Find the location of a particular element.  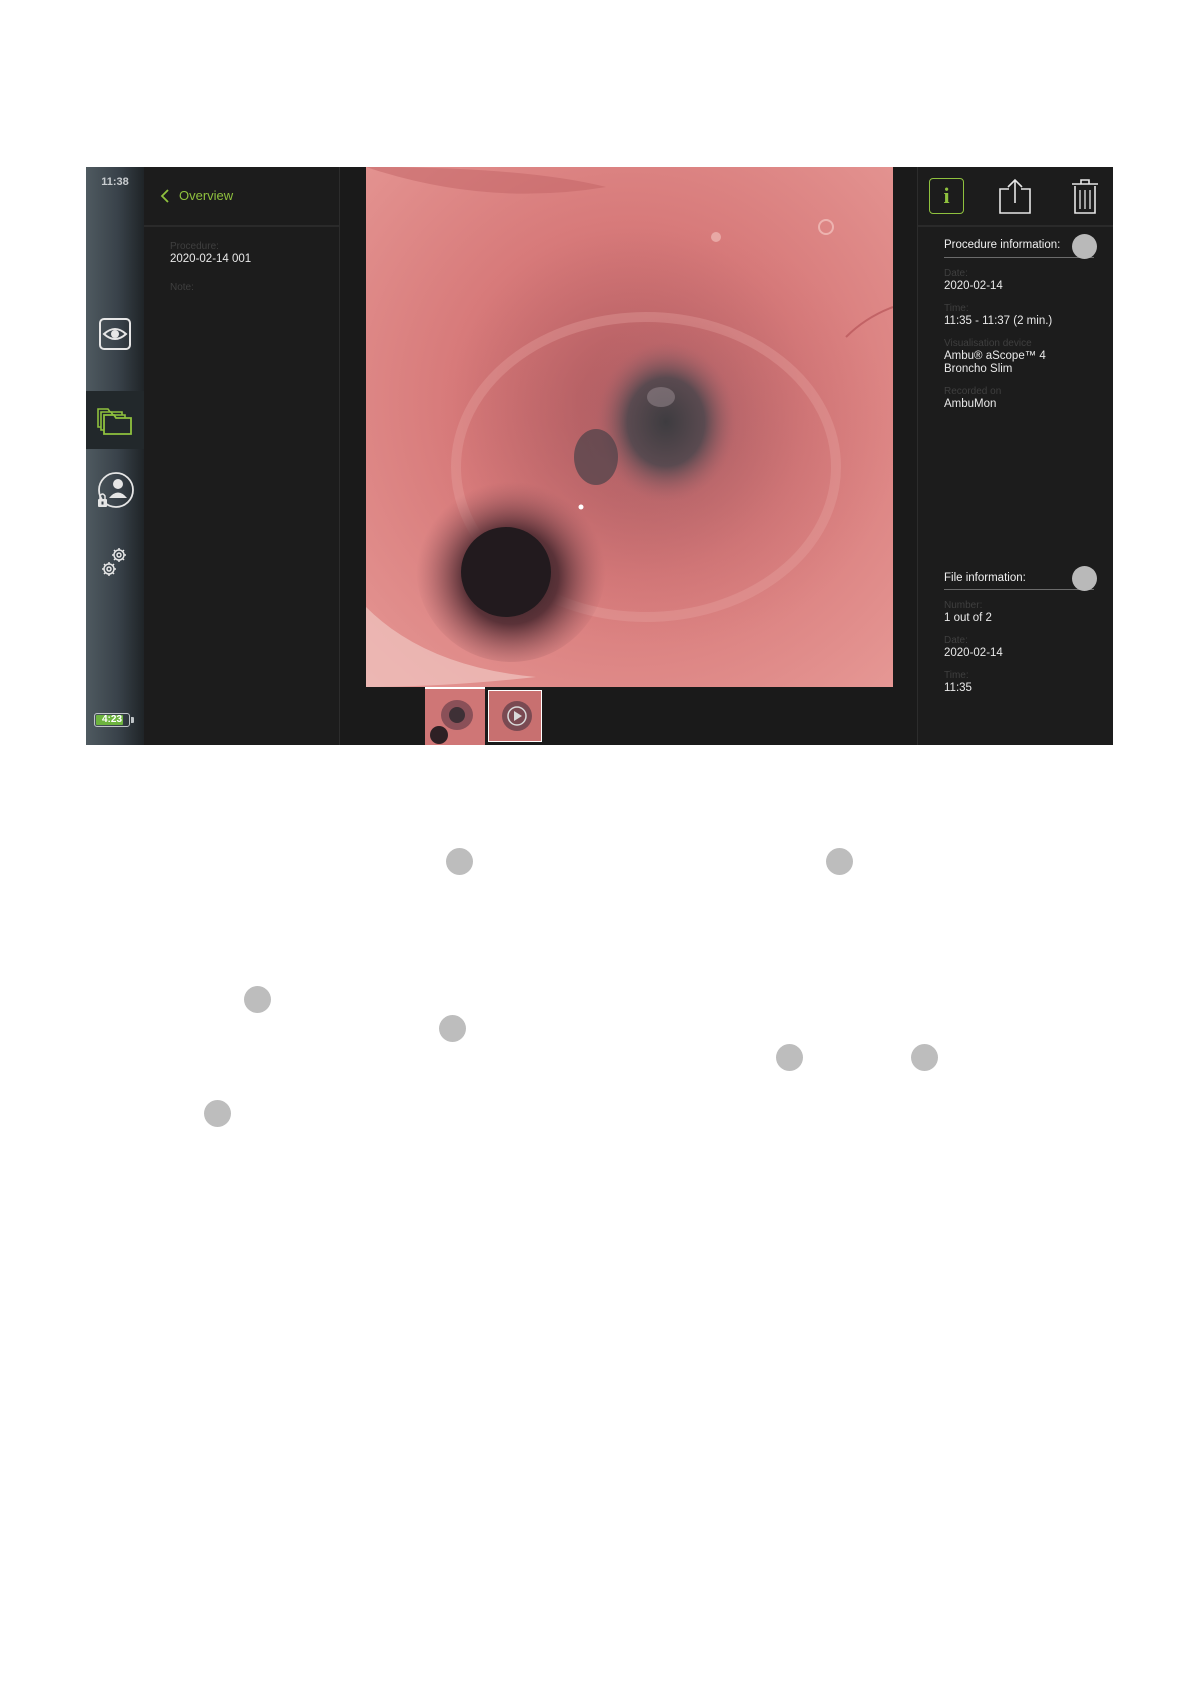

trash-icon is located at coordinates (1085, 196).